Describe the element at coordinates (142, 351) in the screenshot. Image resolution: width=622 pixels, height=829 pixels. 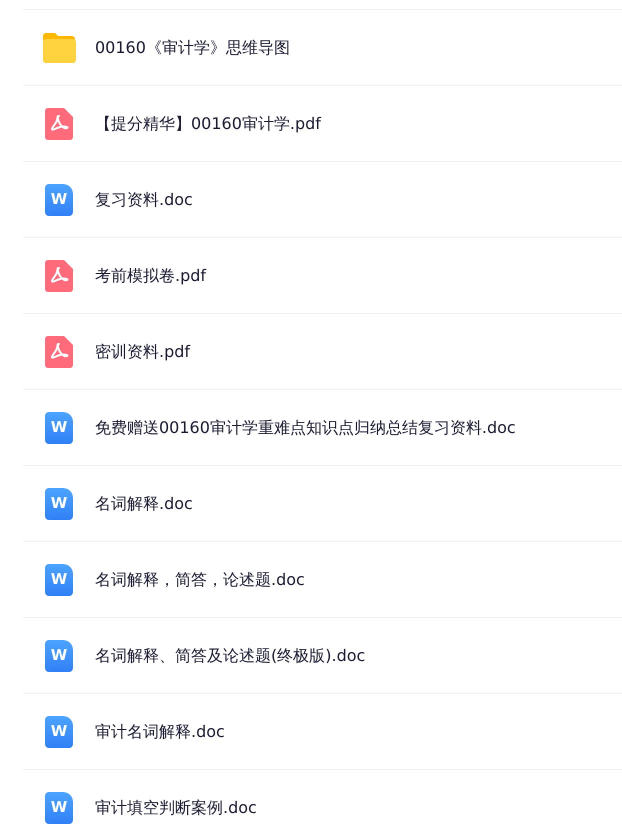
I see `file-name: 密训资料.pdf` at that location.